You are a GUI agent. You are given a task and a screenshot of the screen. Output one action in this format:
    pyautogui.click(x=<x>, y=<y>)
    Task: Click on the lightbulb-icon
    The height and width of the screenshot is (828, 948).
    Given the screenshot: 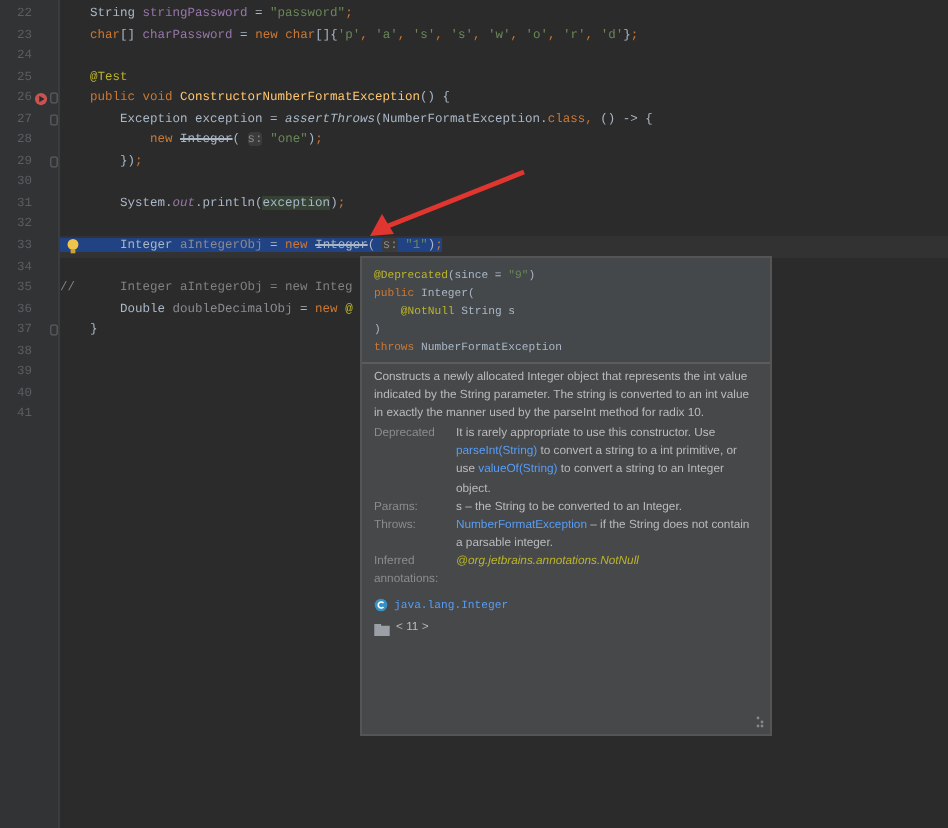 What is the action you would take?
    pyautogui.click(x=73, y=247)
    